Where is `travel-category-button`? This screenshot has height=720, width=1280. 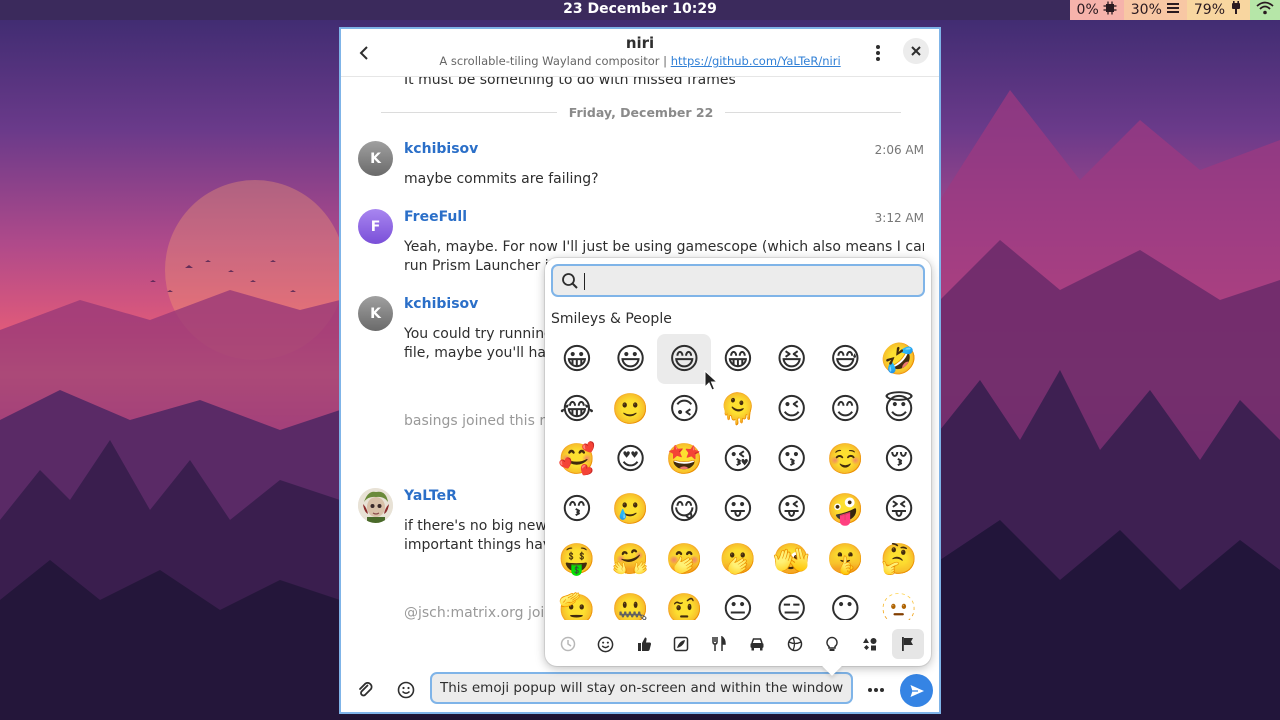
travel-category-button is located at coordinates (757, 644).